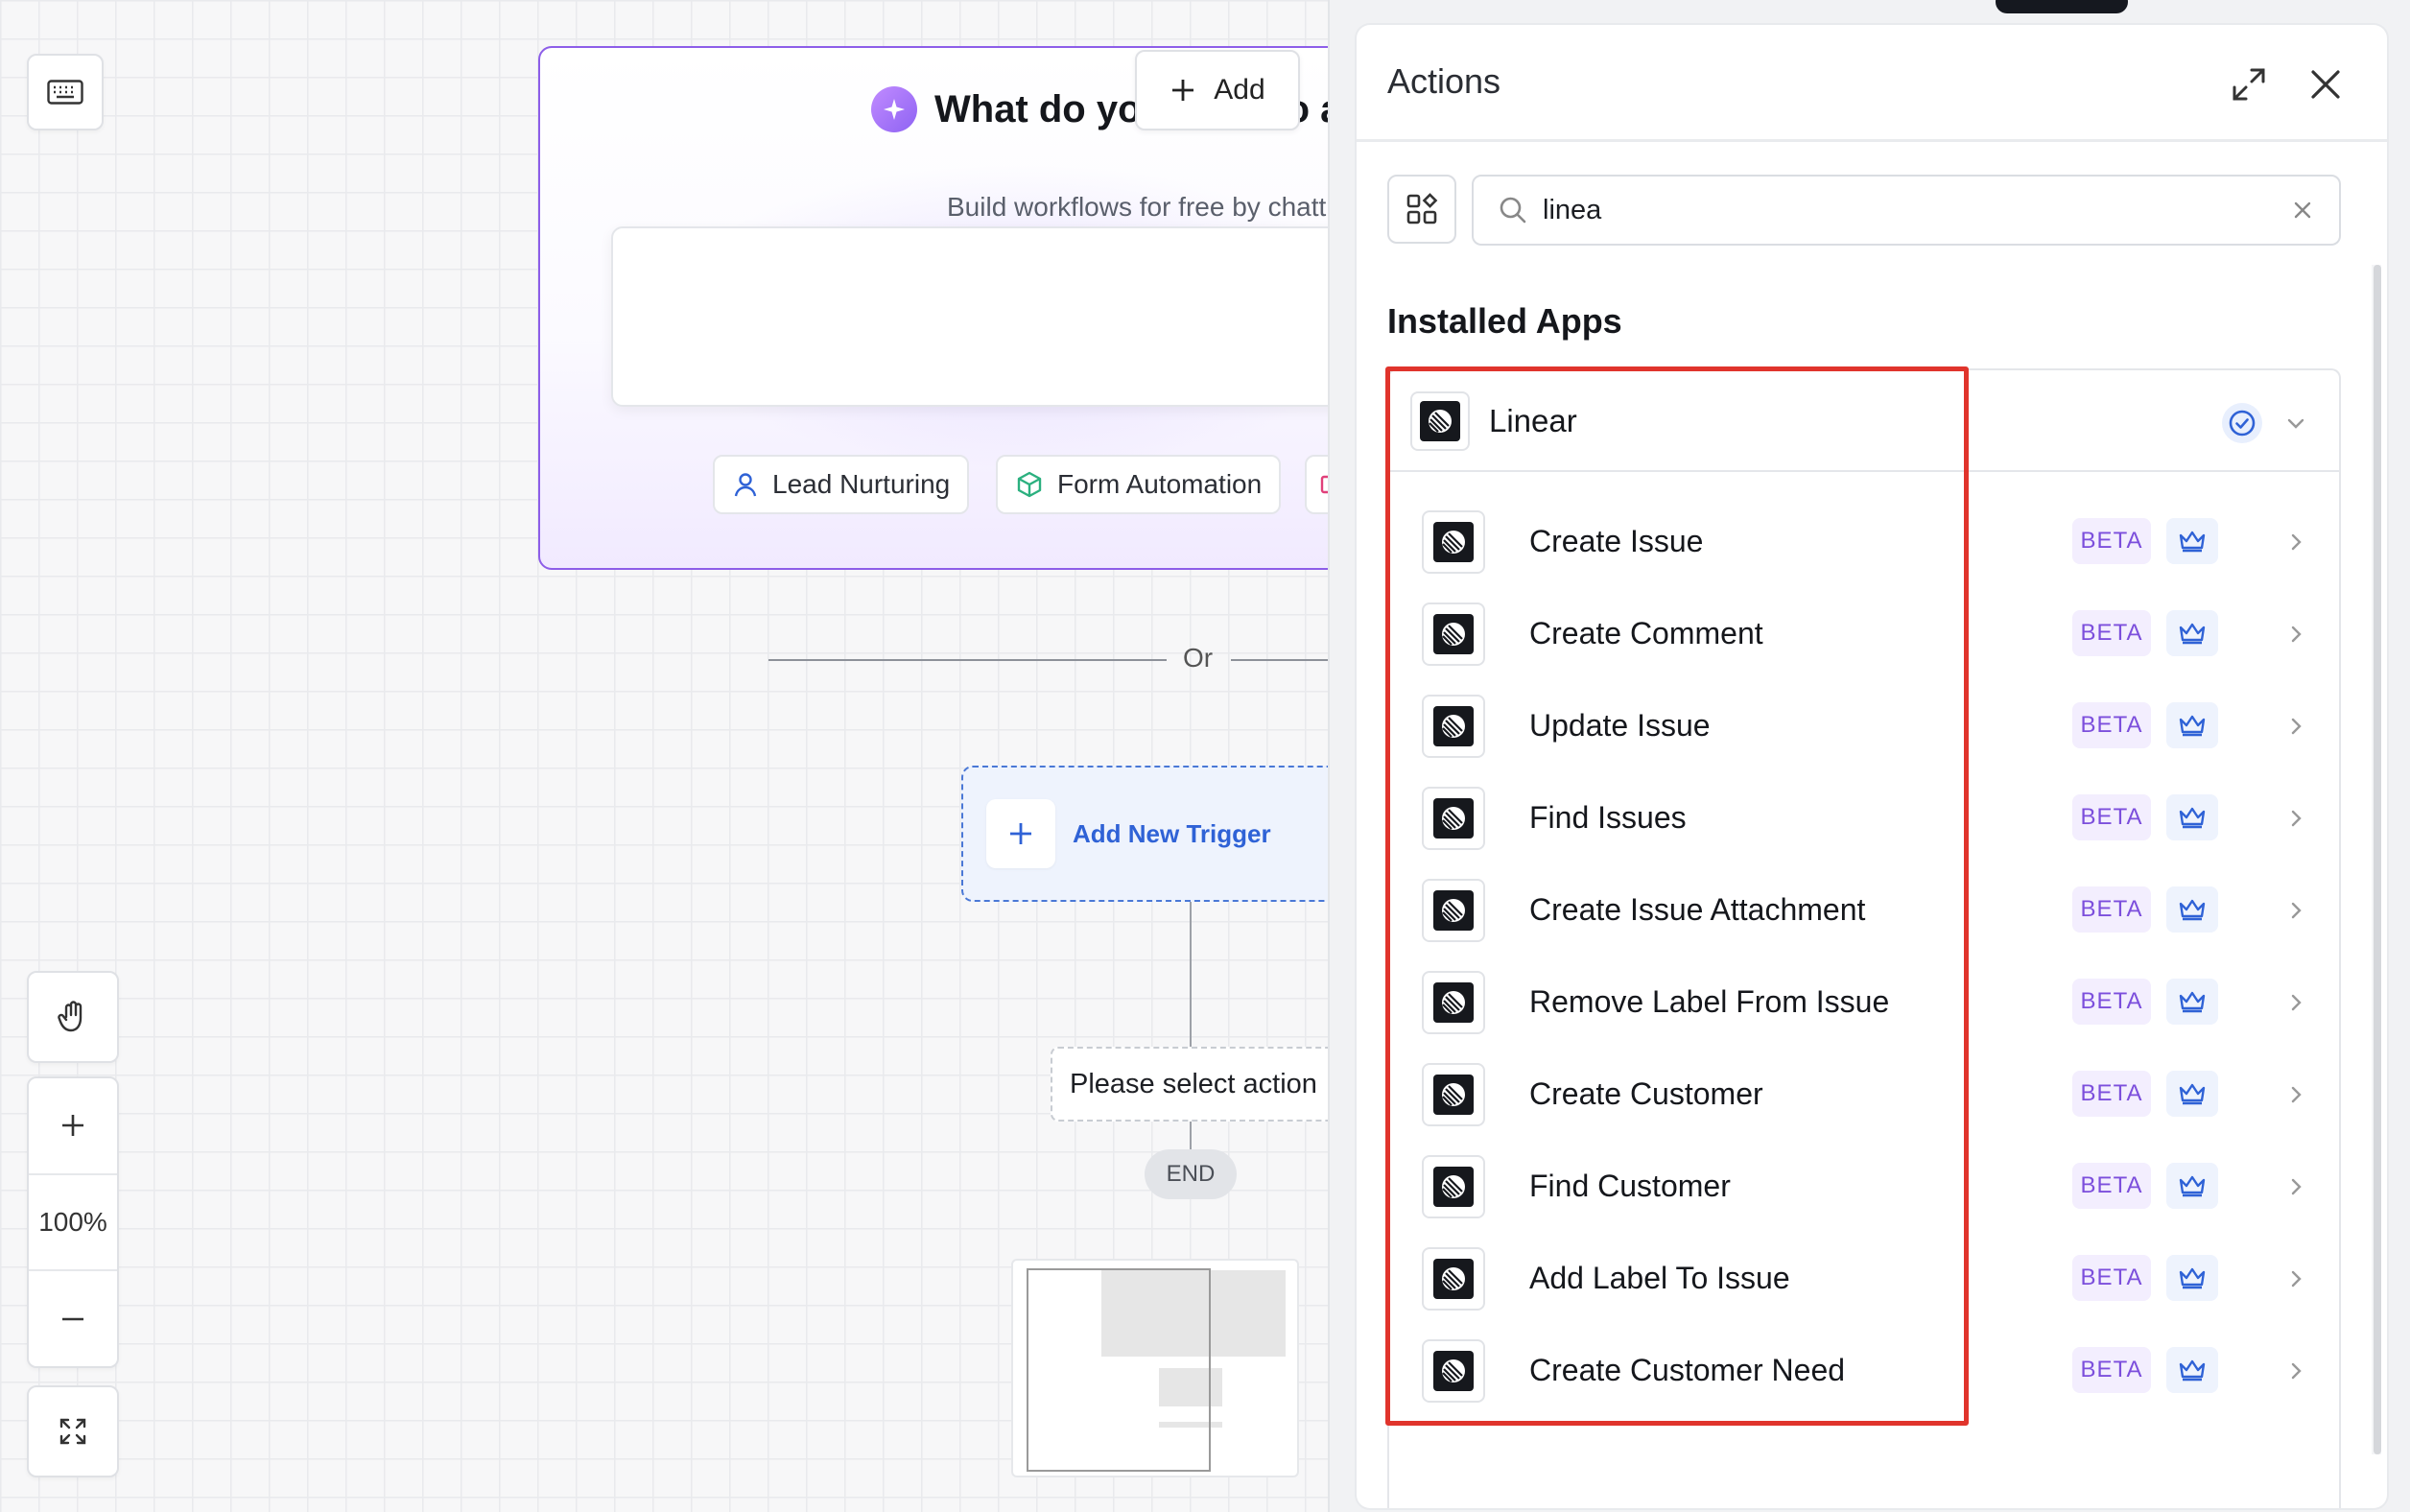 The image size is (2410, 1512). What do you see at coordinates (2062, 6) in the screenshot?
I see `top-toolbar-pill` at bounding box center [2062, 6].